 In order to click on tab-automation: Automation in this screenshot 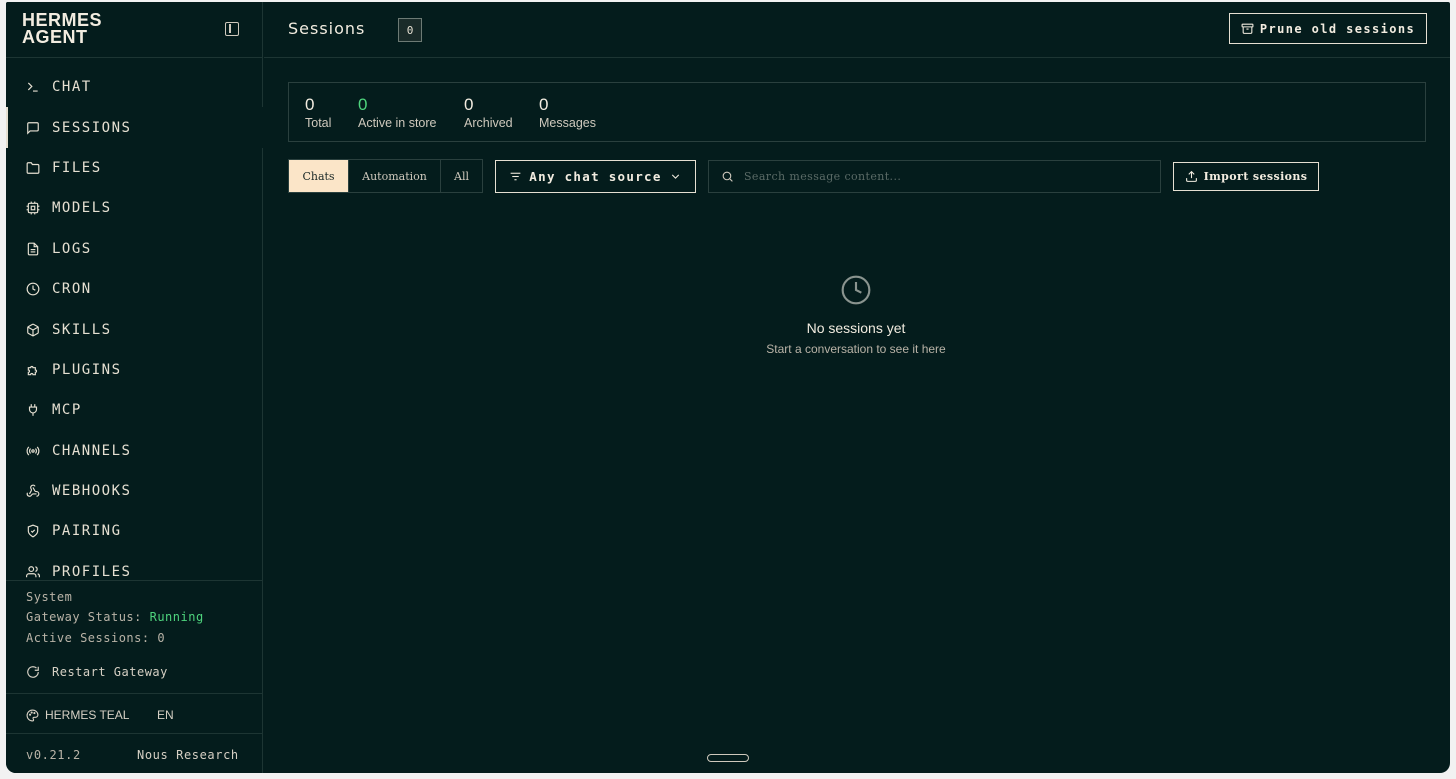, I will do `click(395, 176)`.